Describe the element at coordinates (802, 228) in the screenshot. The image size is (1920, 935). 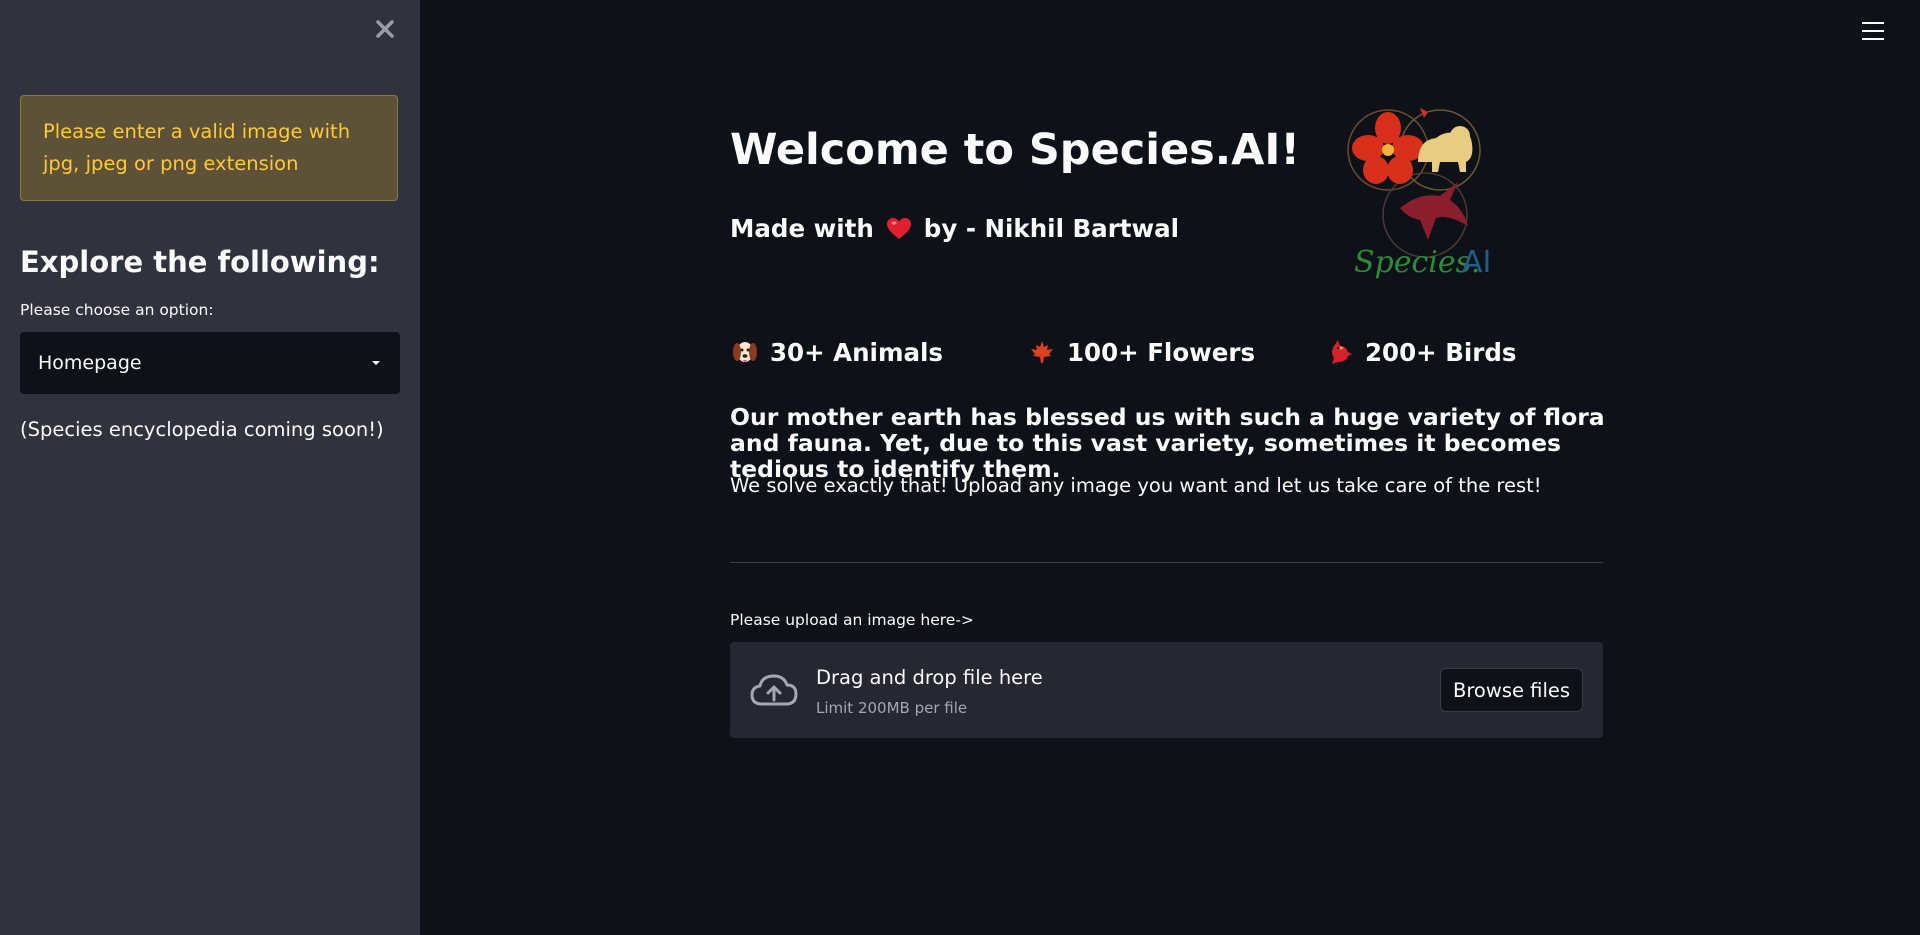
I see `made-with-prefix: Made with` at that location.